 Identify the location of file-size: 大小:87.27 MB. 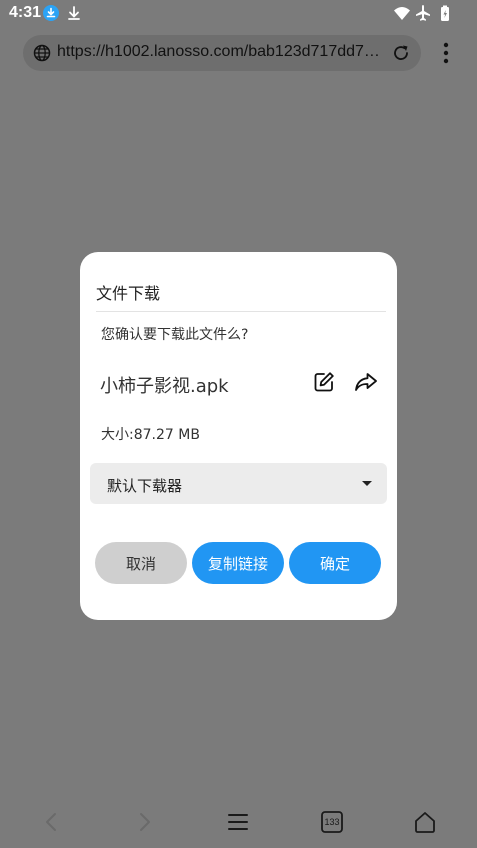
(150, 435).